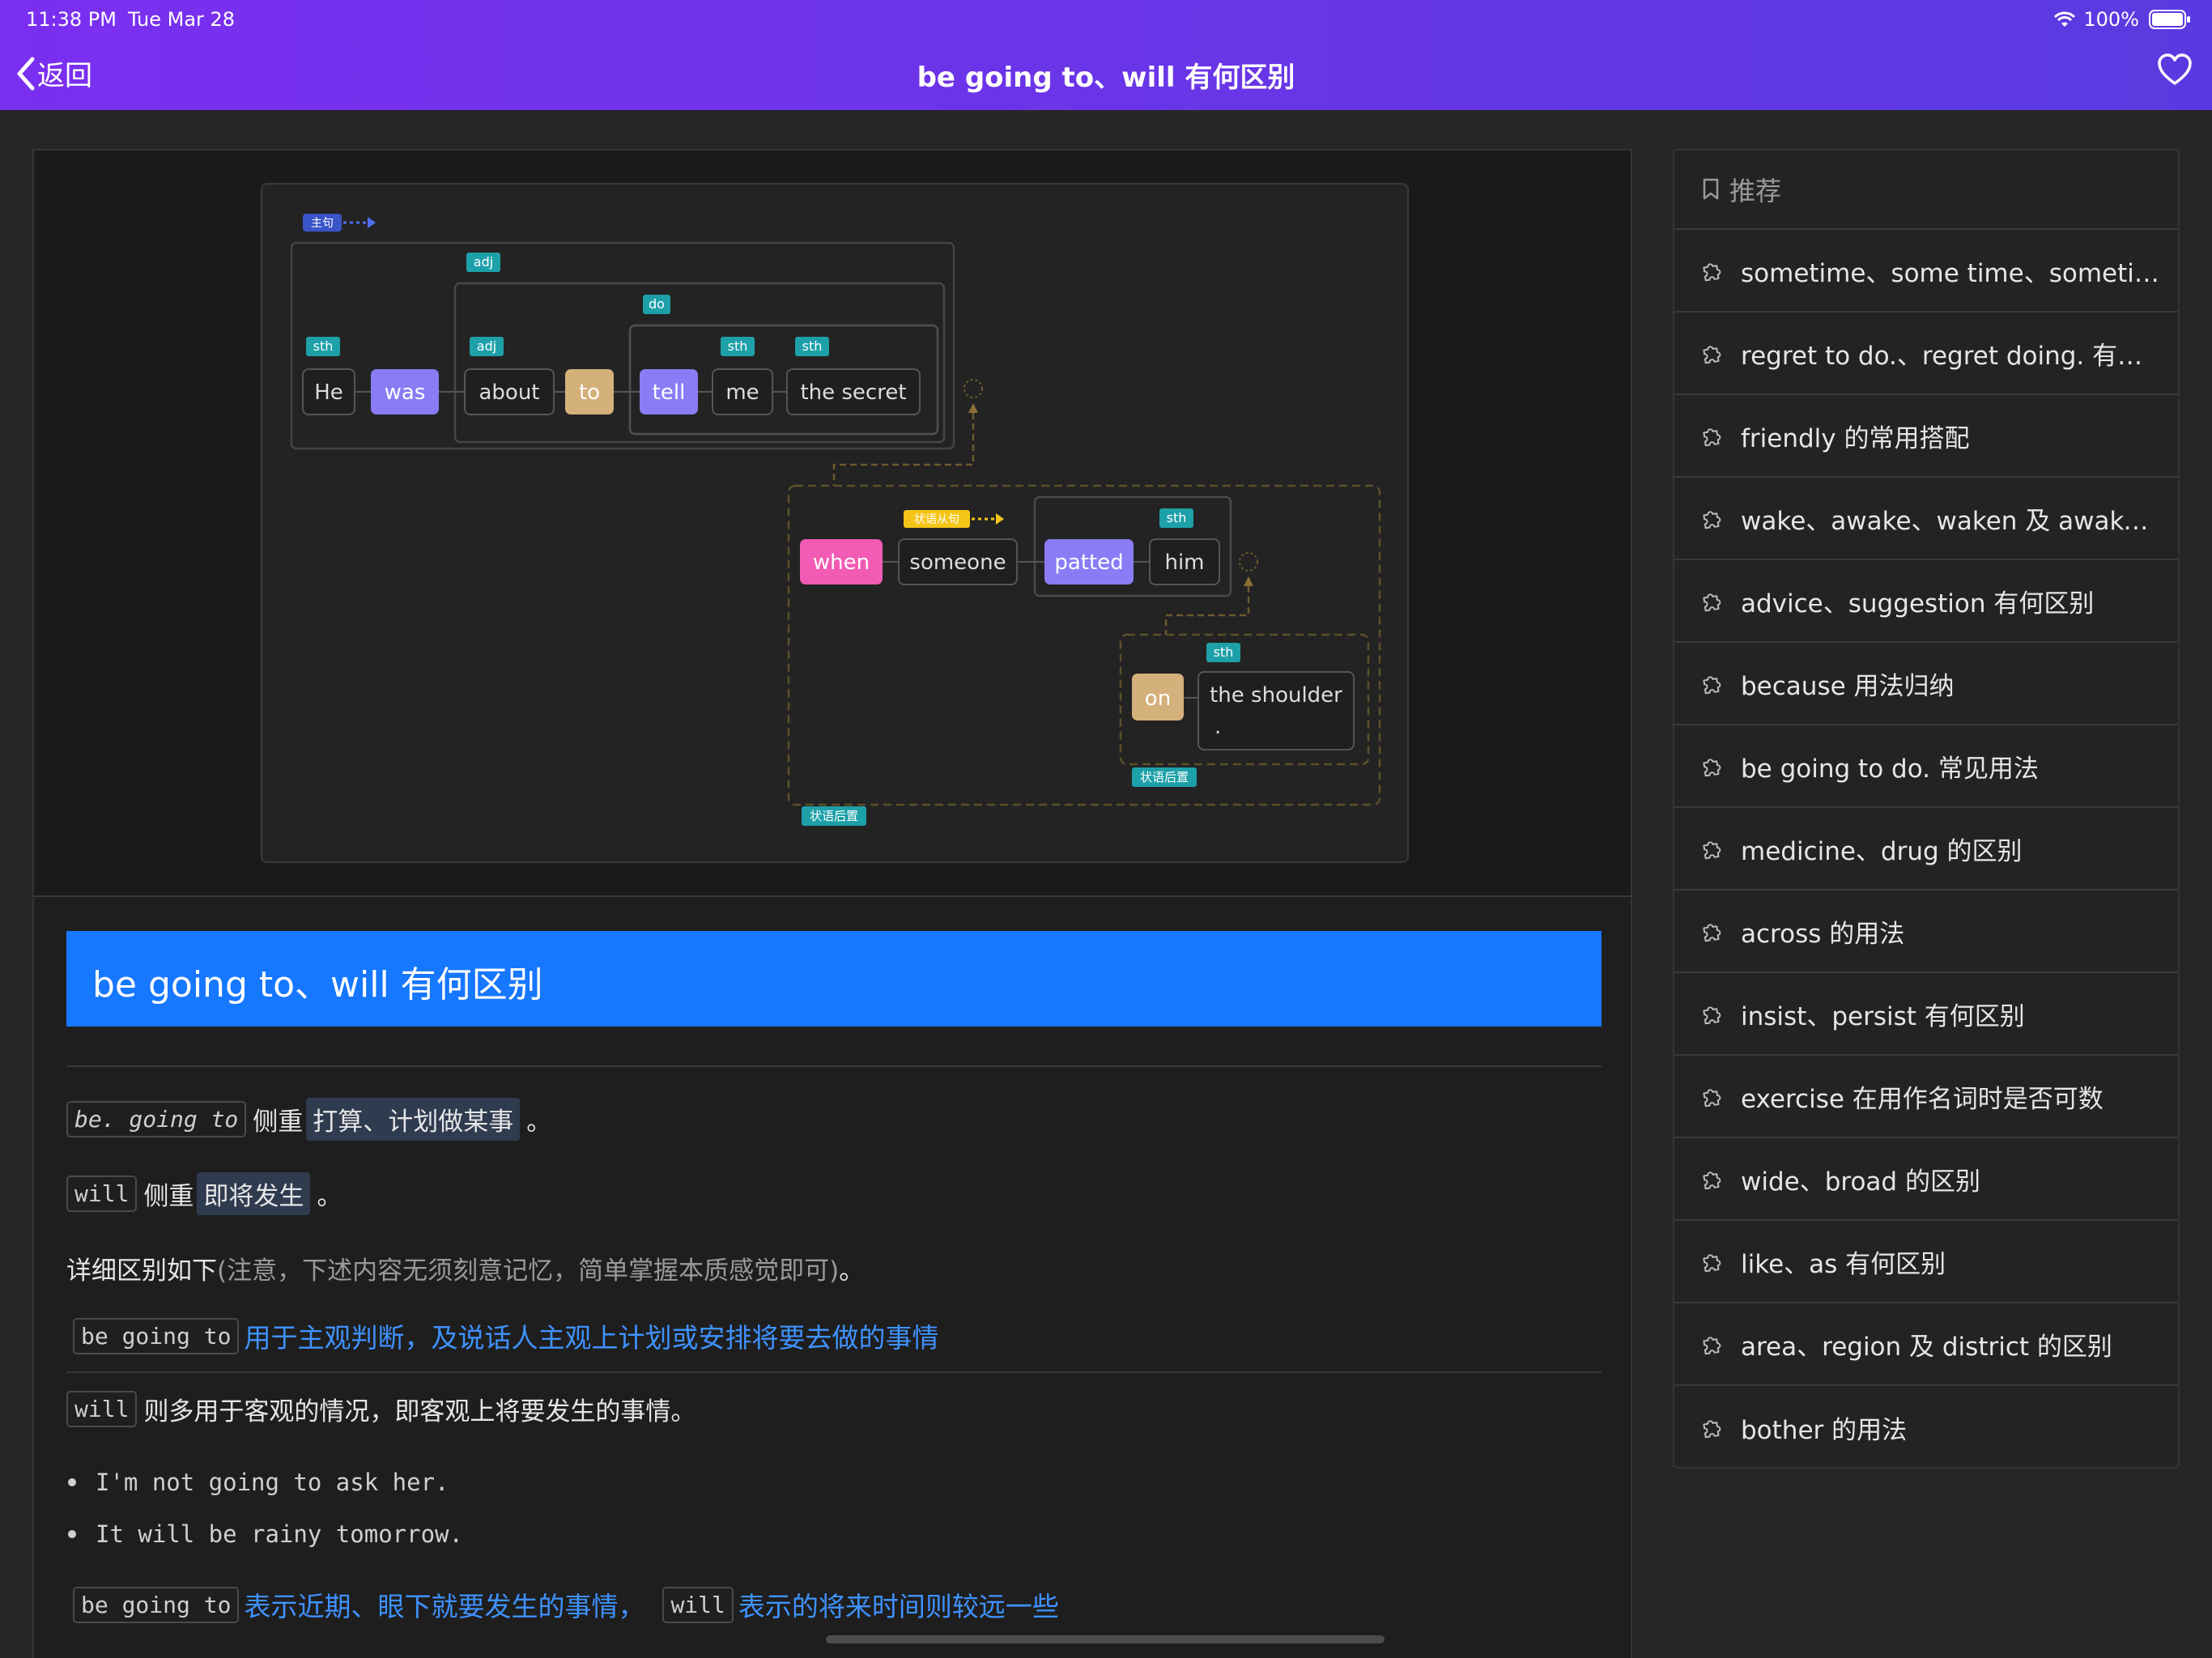 This screenshot has height=1658, width=2212. What do you see at coordinates (1276, 695) in the screenshot?
I see `svg-text: the shoulder` at bounding box center [1276, 695].